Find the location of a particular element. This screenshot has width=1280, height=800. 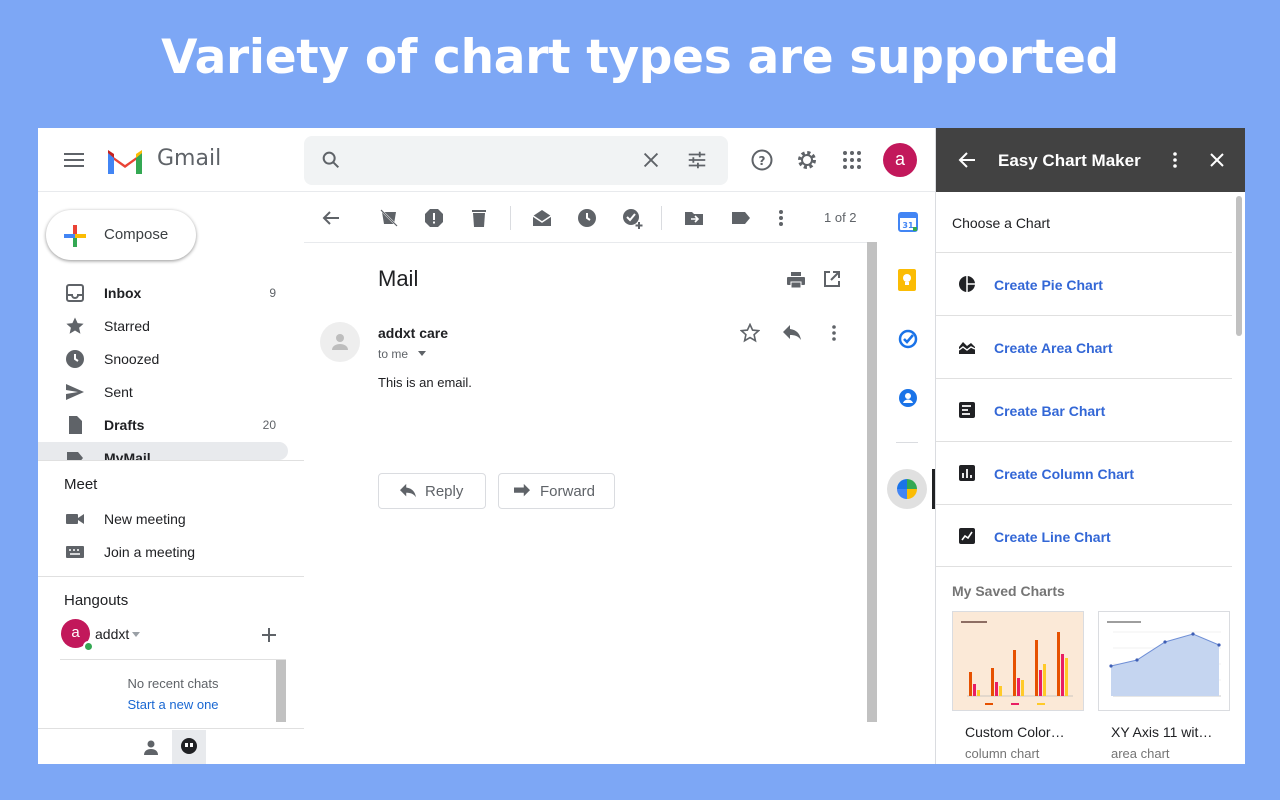

contacts-person-icon is located at coordinates (151, 747).